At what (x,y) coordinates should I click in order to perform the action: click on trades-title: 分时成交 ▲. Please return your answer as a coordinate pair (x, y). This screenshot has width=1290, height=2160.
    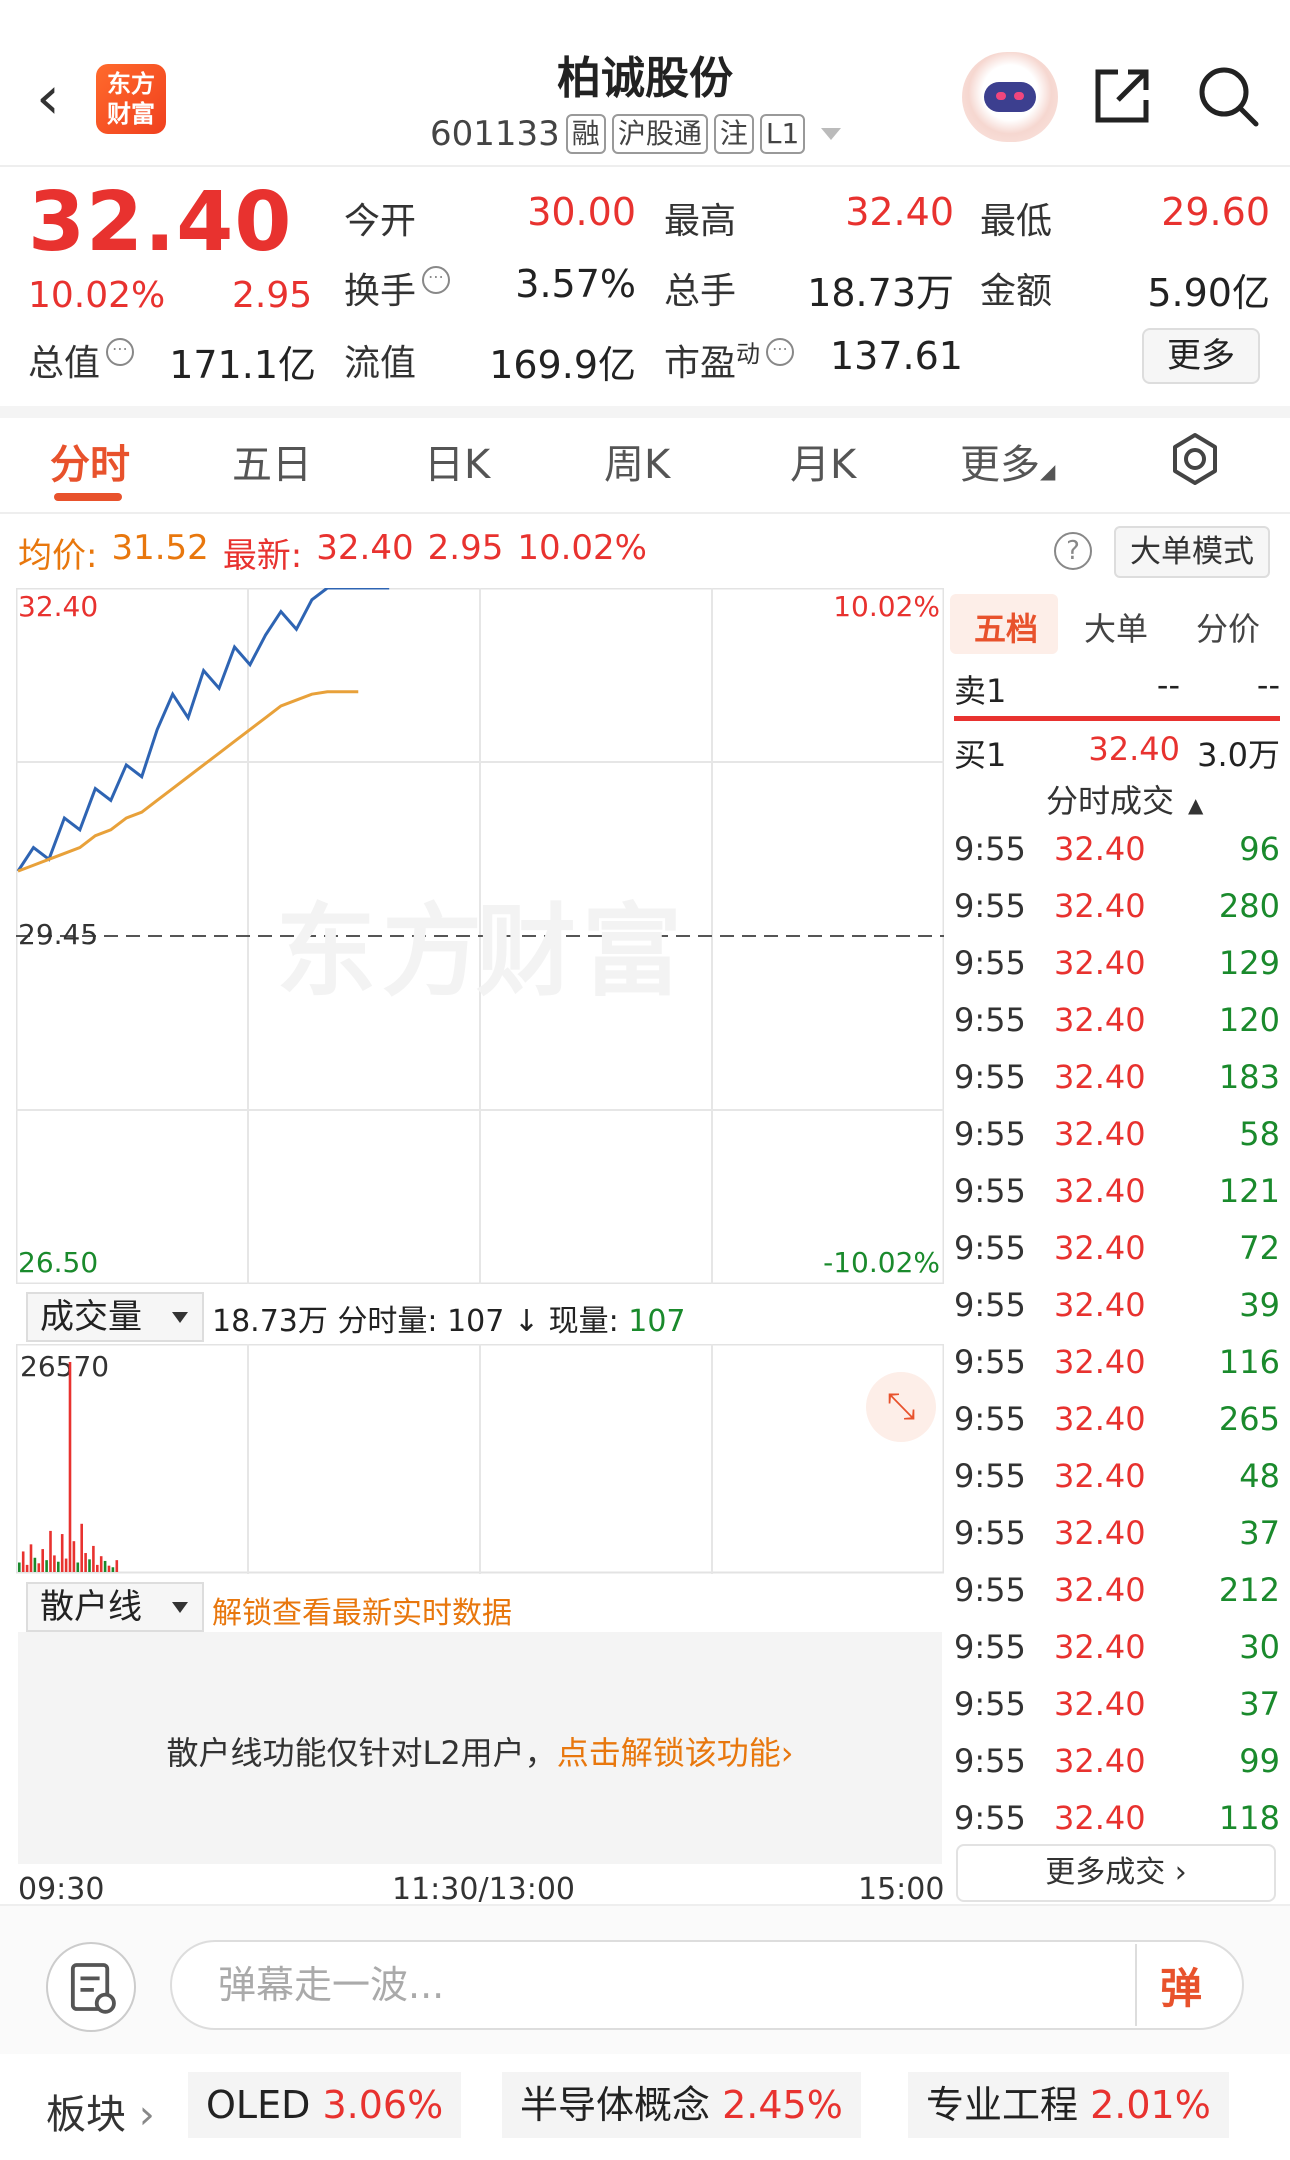
    Looking at the image, I should click on (1124, 799).